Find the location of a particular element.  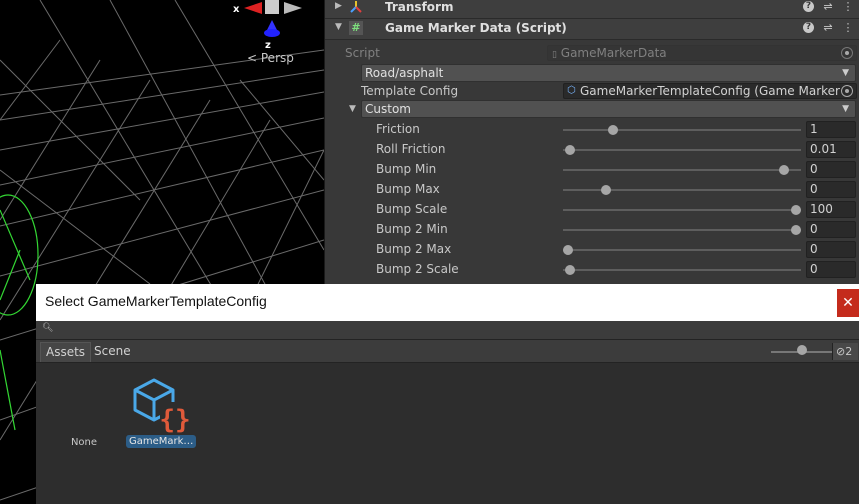

script-row: Script ▯ GameMarkerData is located at coordinates (592, 53).